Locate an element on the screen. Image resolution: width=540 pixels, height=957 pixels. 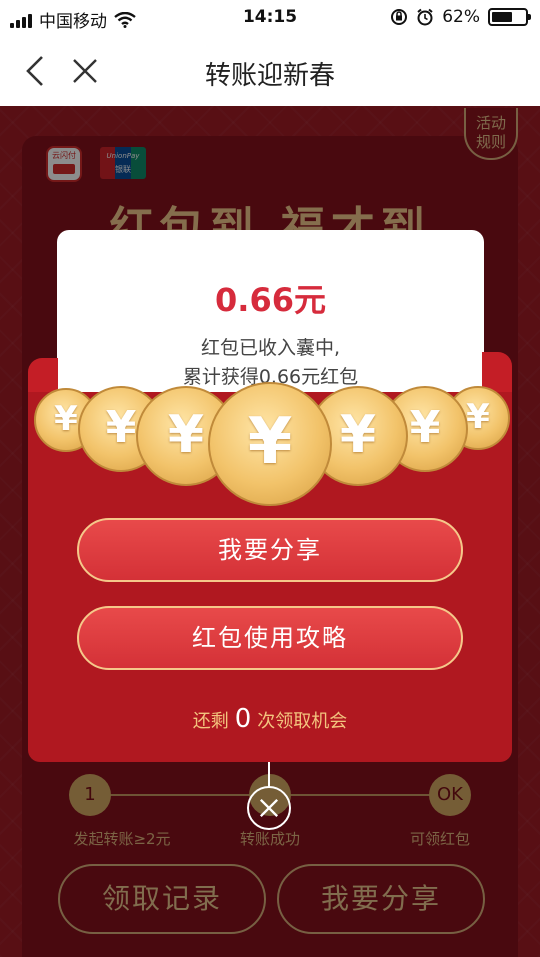
nav-bar: 转账迎新春 is located at coordinates (270, 71).